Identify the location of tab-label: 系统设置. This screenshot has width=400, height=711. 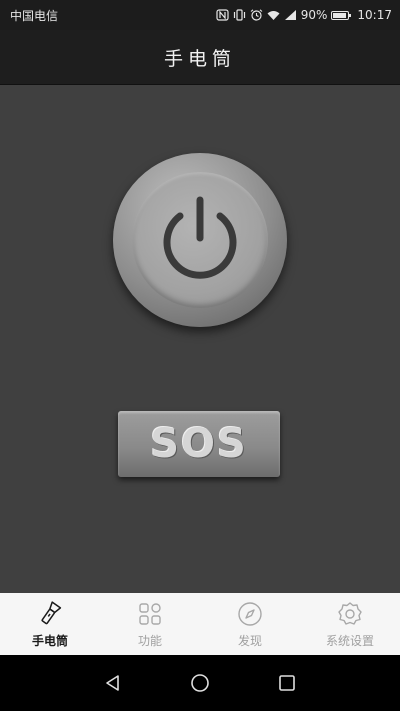
(349, 641).